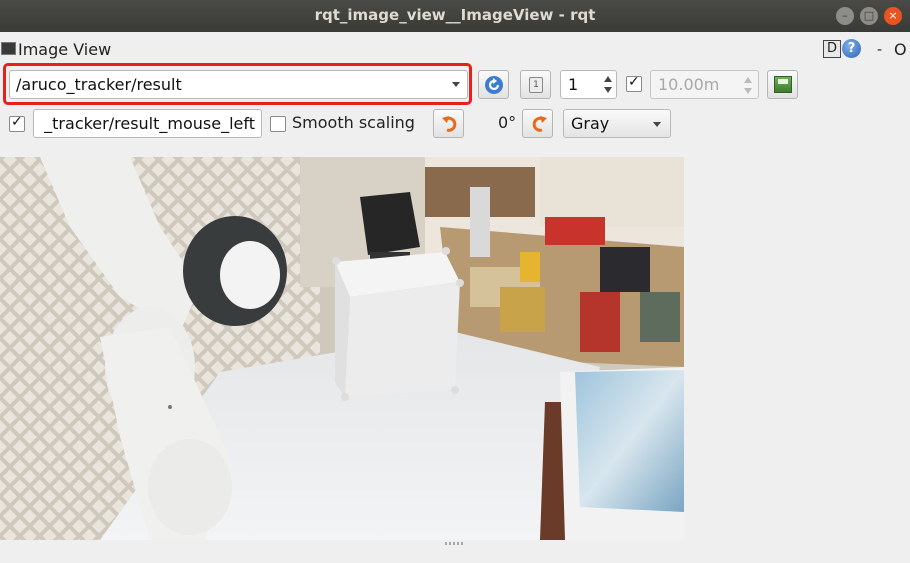 Image resolution: width=910 pixels, height=563 pixels. I want to click on resize-grip, so click(455, 543).